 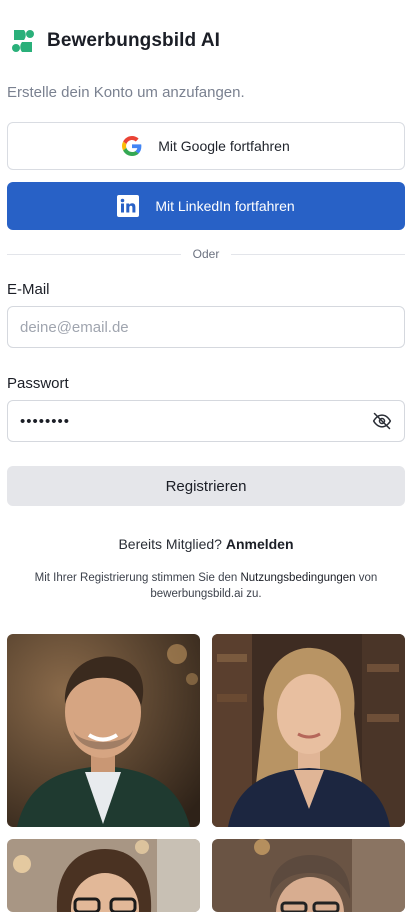 What do you see at coordinates (23, 41) in the screenshot?
I see `app-logo-icon` at bounding box center [23, 41].